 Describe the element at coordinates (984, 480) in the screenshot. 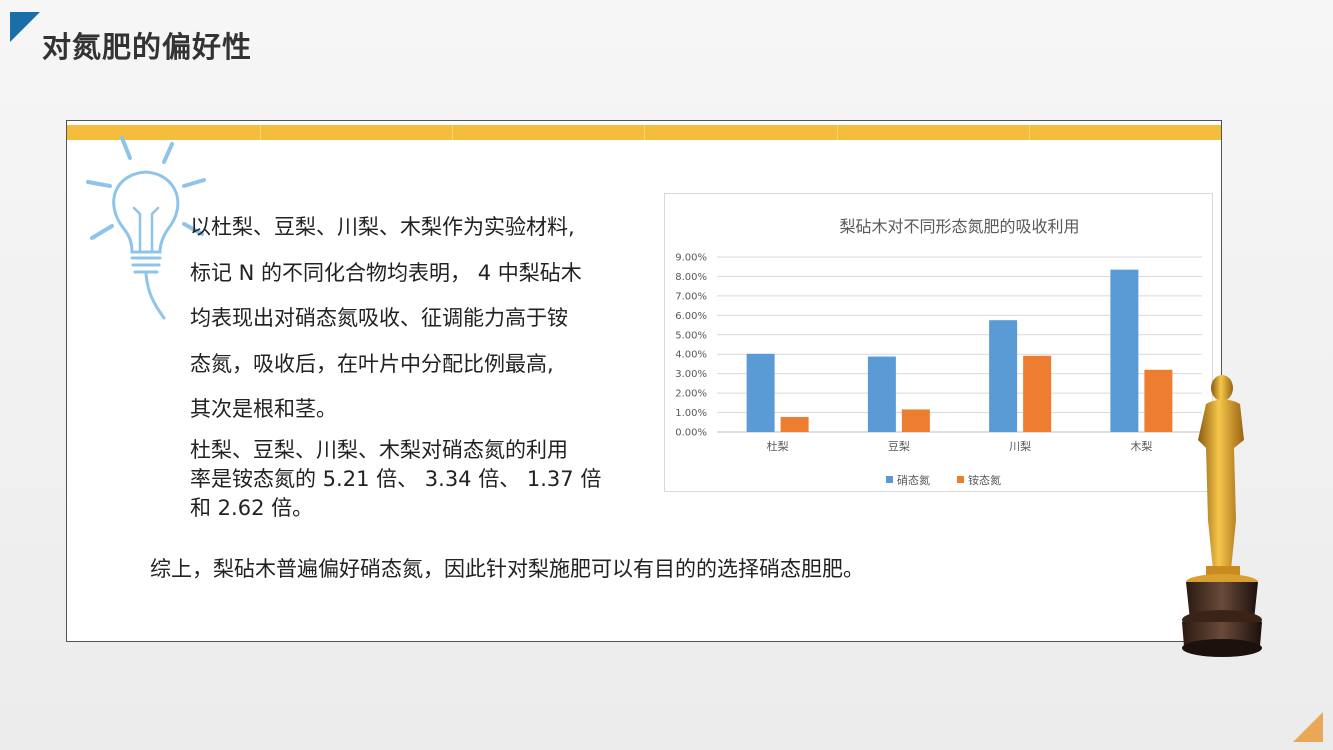

I see `legend-label: 铵态氮` at that location.